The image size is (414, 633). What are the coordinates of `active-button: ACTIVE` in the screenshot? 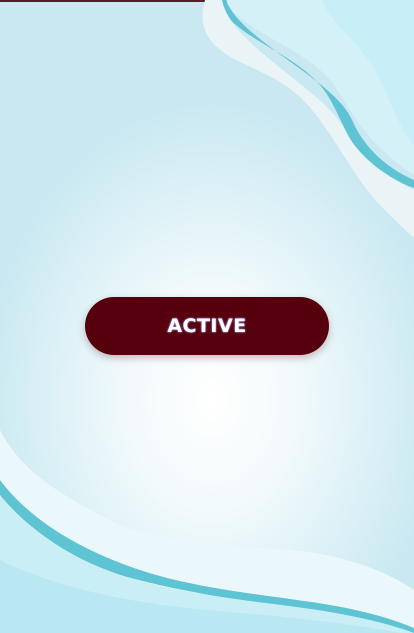 It's located at (207, 326).